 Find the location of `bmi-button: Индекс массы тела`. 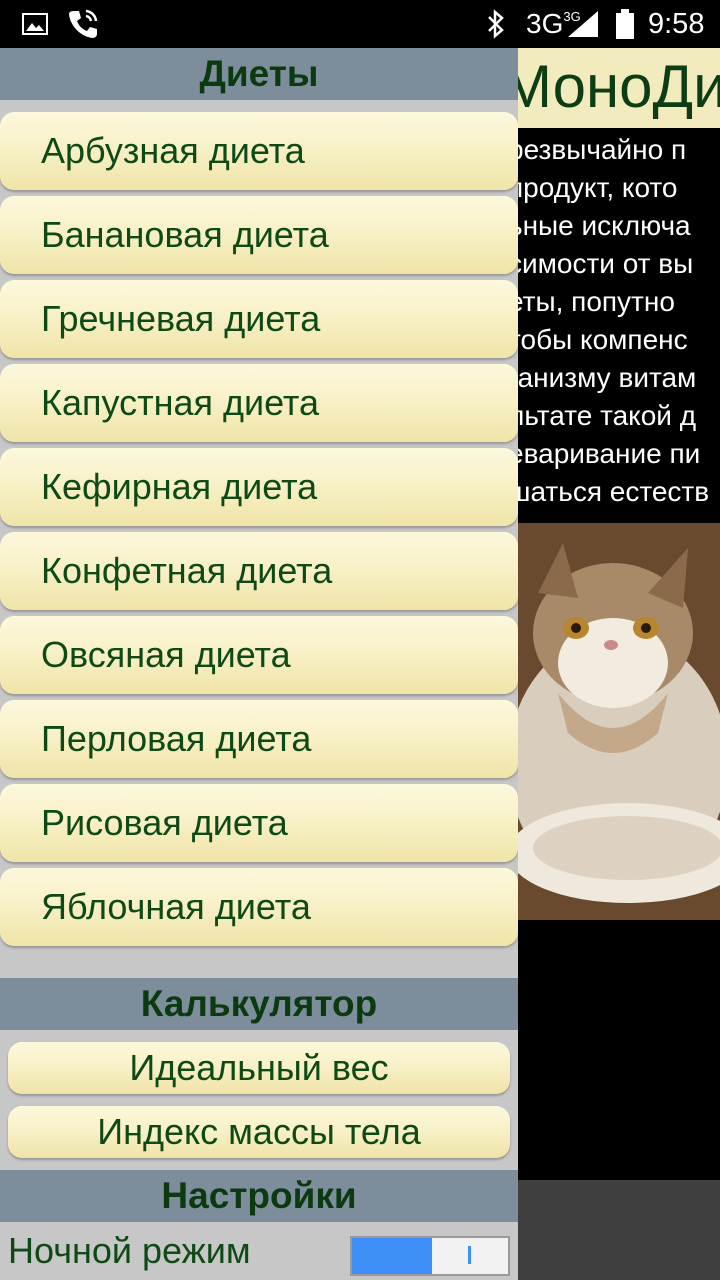

bmi-button: Индекс массы тела is located at coordinates (259, 1132).